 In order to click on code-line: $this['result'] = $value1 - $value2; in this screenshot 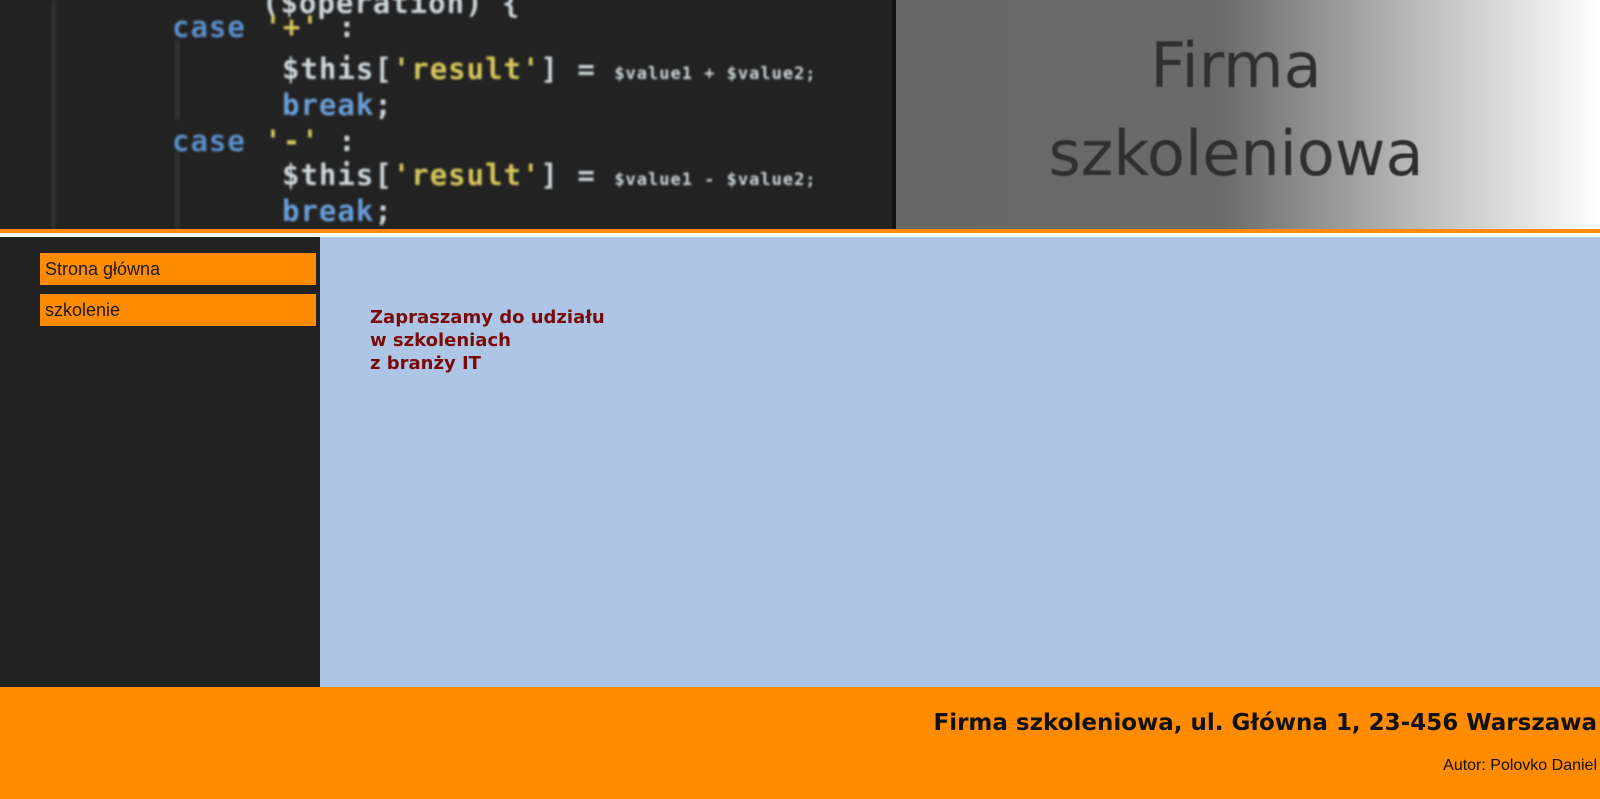, I will do `click(549, 175)`.